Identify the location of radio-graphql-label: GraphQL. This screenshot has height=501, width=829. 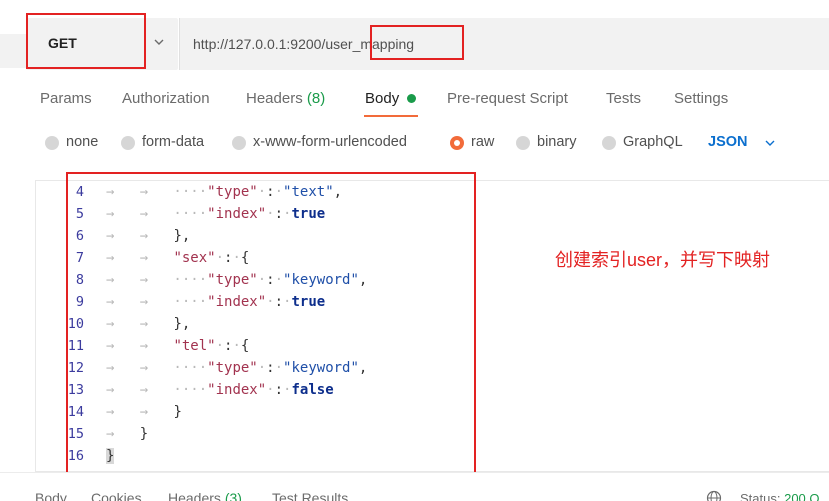
(653, 142).